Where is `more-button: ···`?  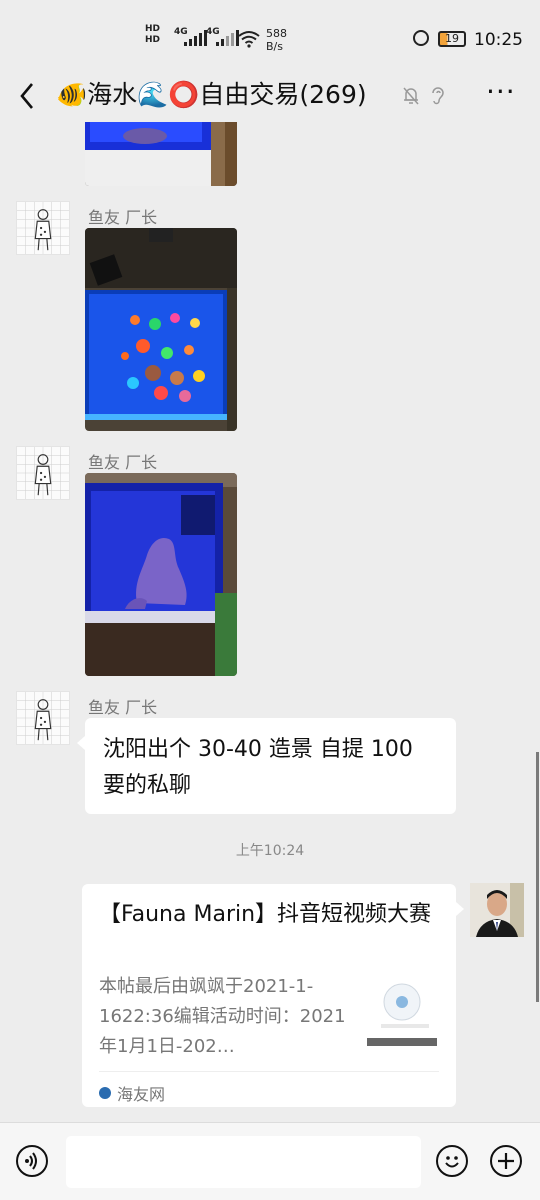 more-button: ··· is located at coordinates (501, 91).